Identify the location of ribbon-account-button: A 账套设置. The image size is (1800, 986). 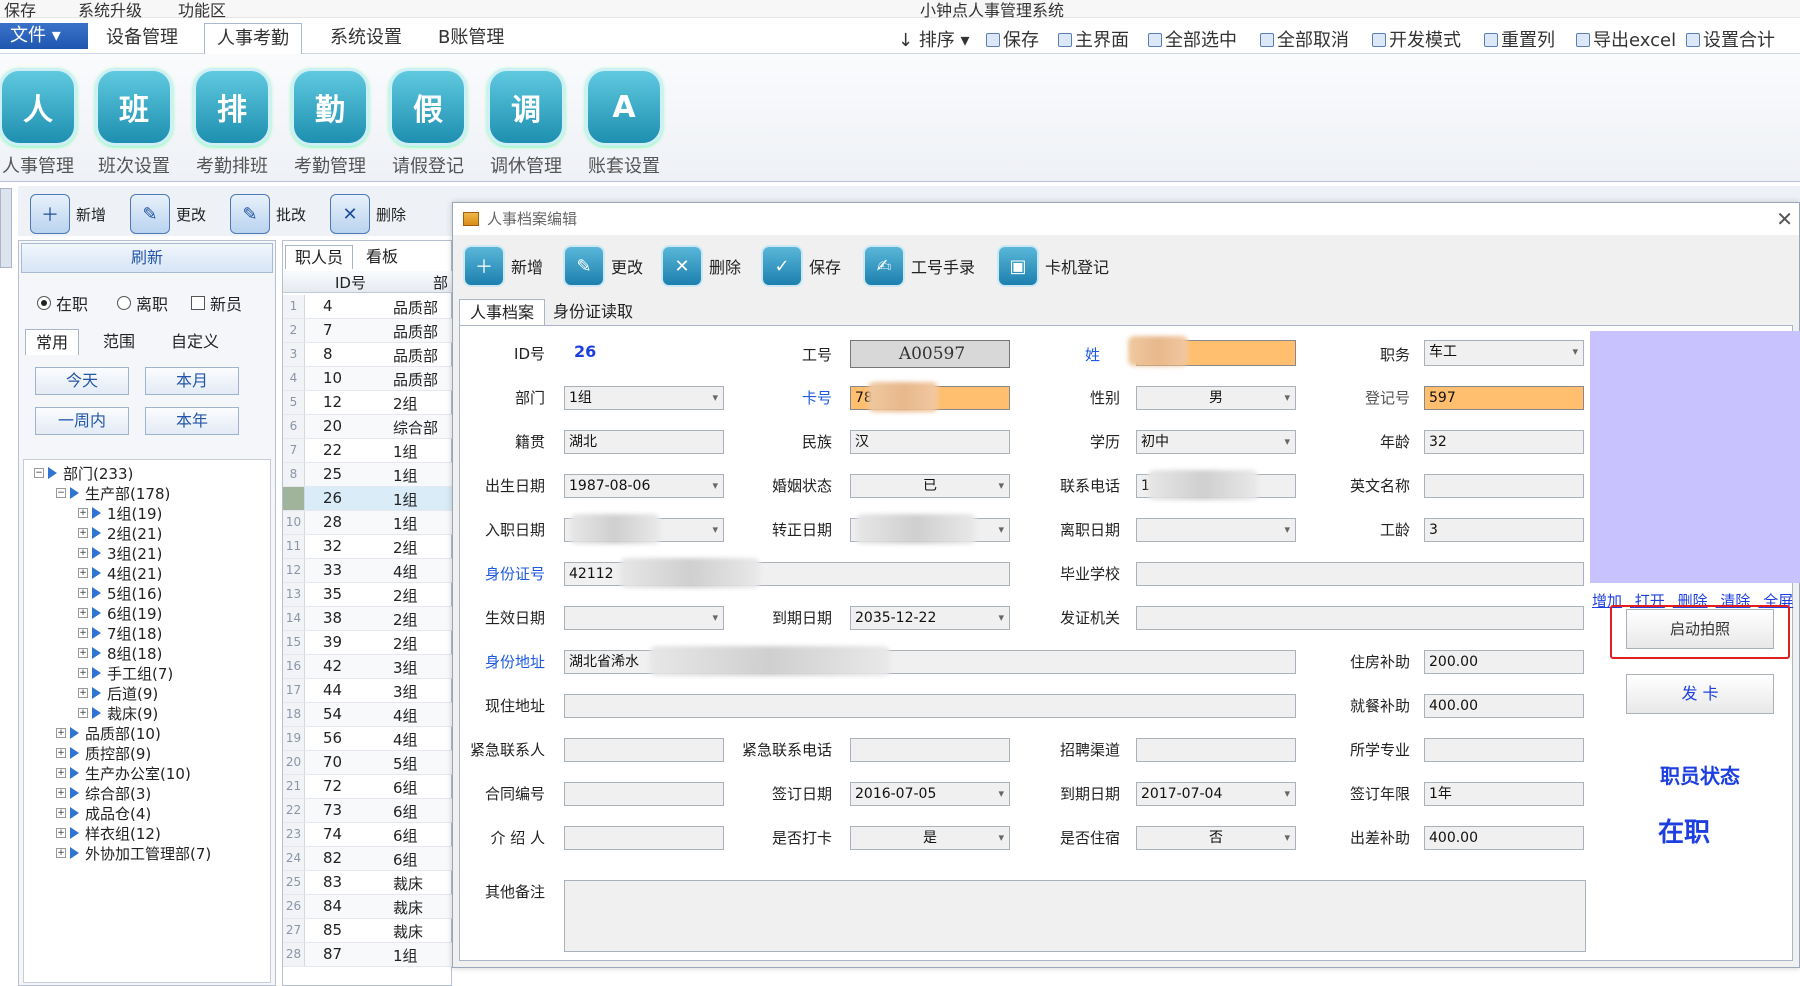
(624, 126).